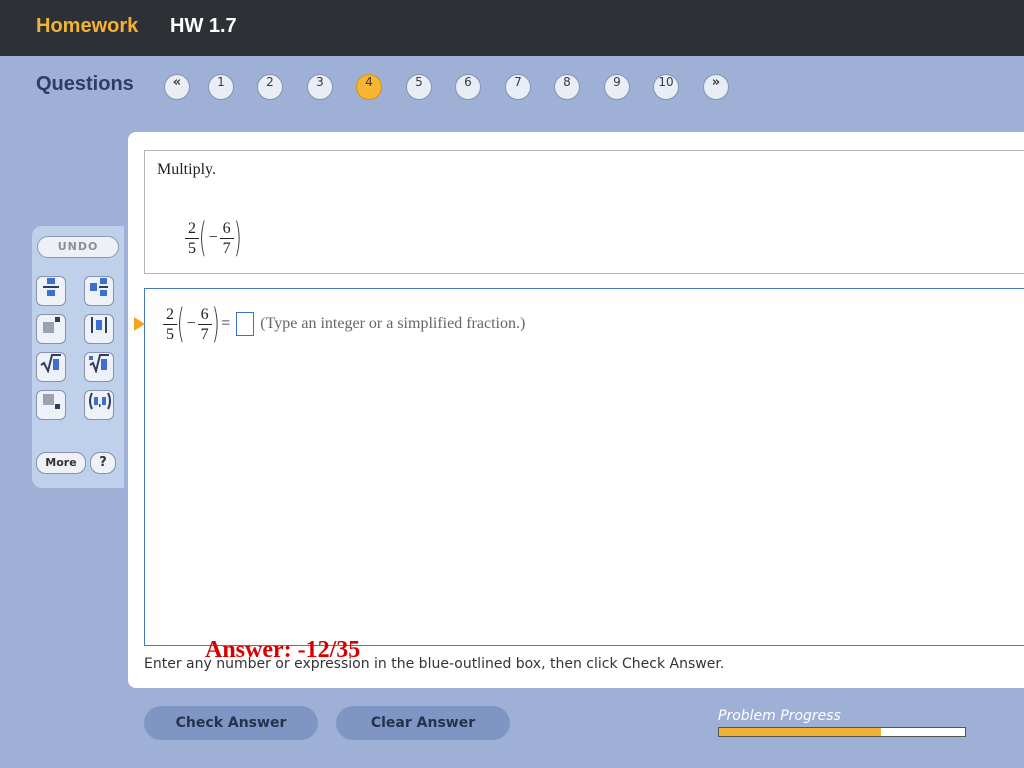  What do you see at coordinates (203, 26) in the screenshot?
I see `assignment-title: HW 1.7` at bounding box center [203, 26].